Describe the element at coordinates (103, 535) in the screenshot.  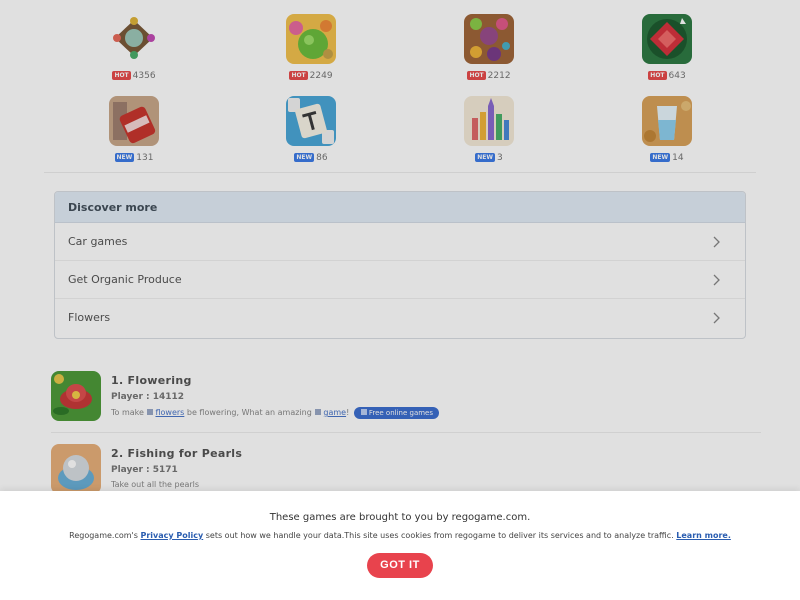
I see `consent-text-part: Regogame.com's` at that location.